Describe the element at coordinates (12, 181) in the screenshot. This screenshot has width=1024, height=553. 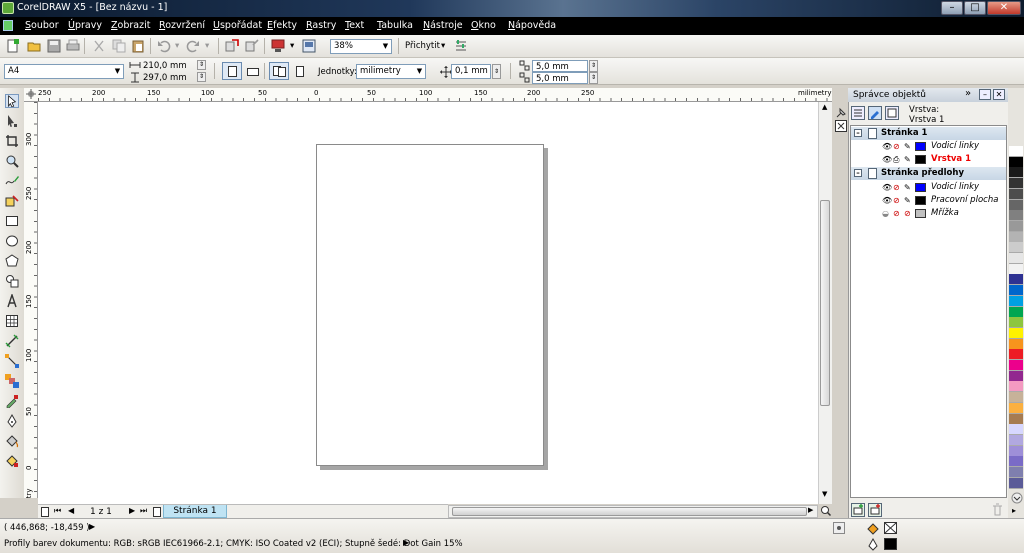
I see `freehand-tool-icon` at that location.